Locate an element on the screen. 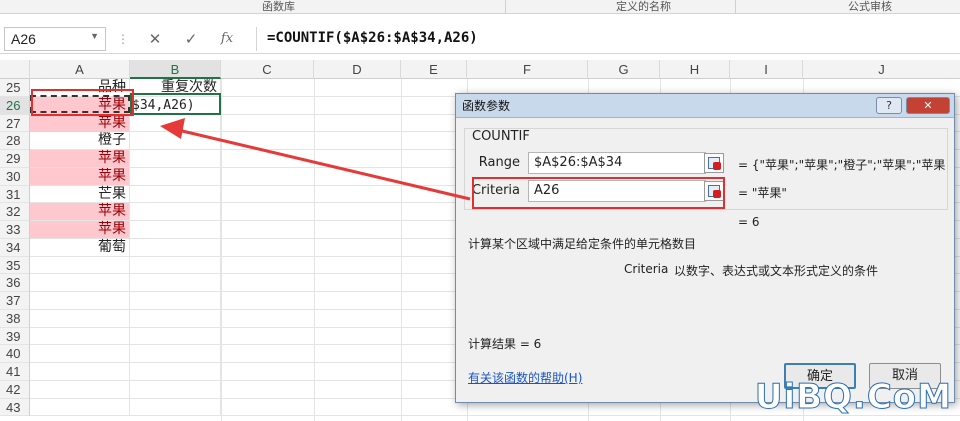  cell-b30 is located at coordinates (175, 176).